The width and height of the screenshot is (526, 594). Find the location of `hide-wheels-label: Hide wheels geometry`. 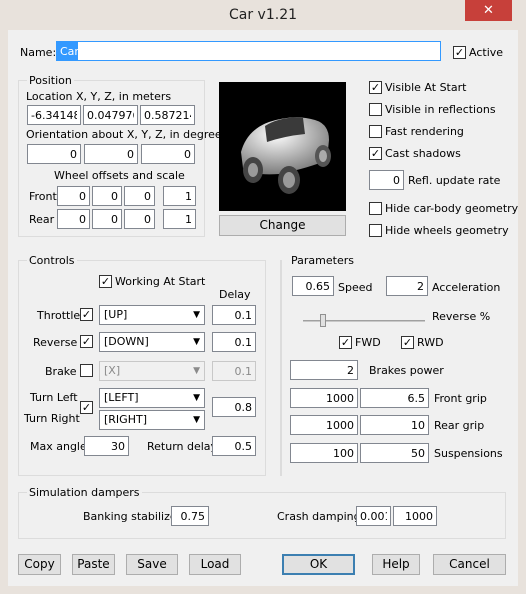

hide-wheels-label: Hide wheels geometry is located at coordinates (447, 230).